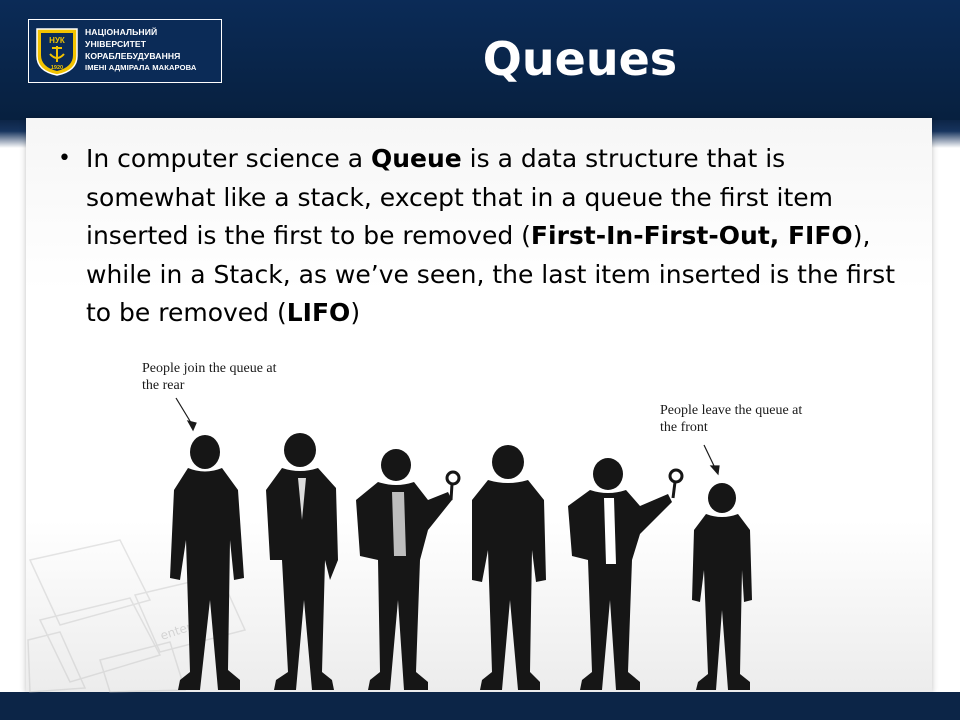 The width and height of the screenshot is (960, 720). What do you see at coordinates (416, 158) in the screenshot?
I see `term-queue: Queue` at bounding box center [416, 158].